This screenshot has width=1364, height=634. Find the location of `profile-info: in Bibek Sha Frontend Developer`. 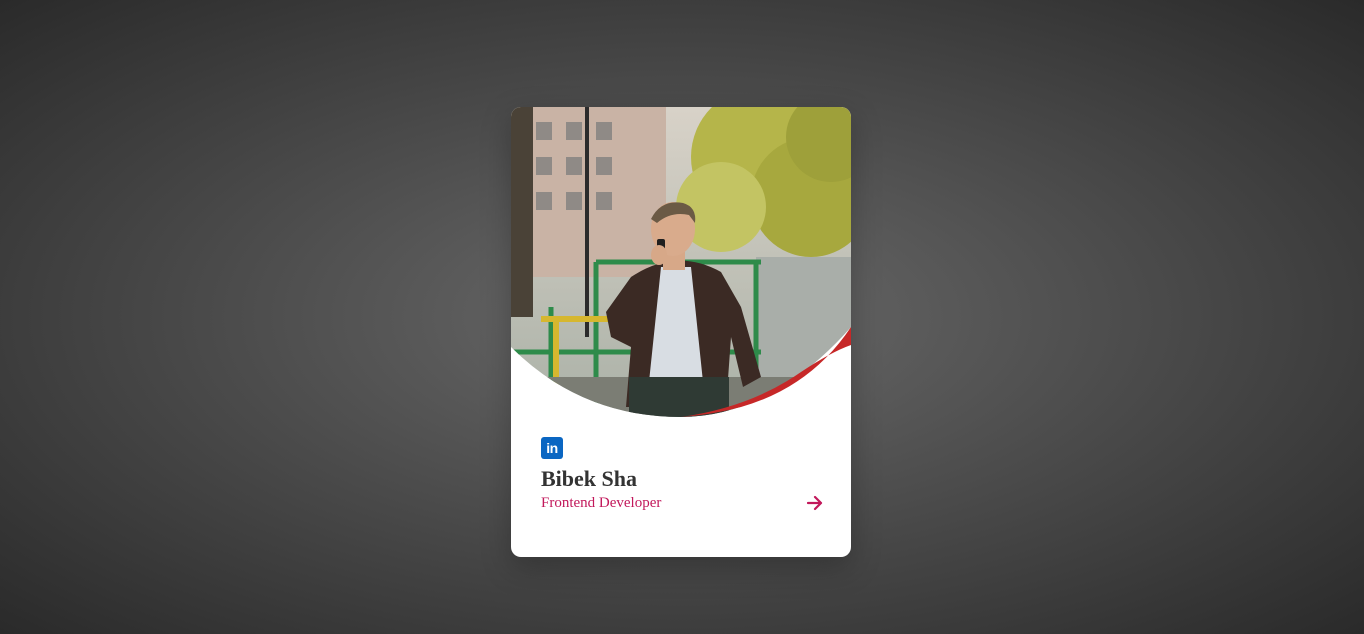

profile-info: in Bibek Sha Frontend Developer is located at coordinates (682, 475).